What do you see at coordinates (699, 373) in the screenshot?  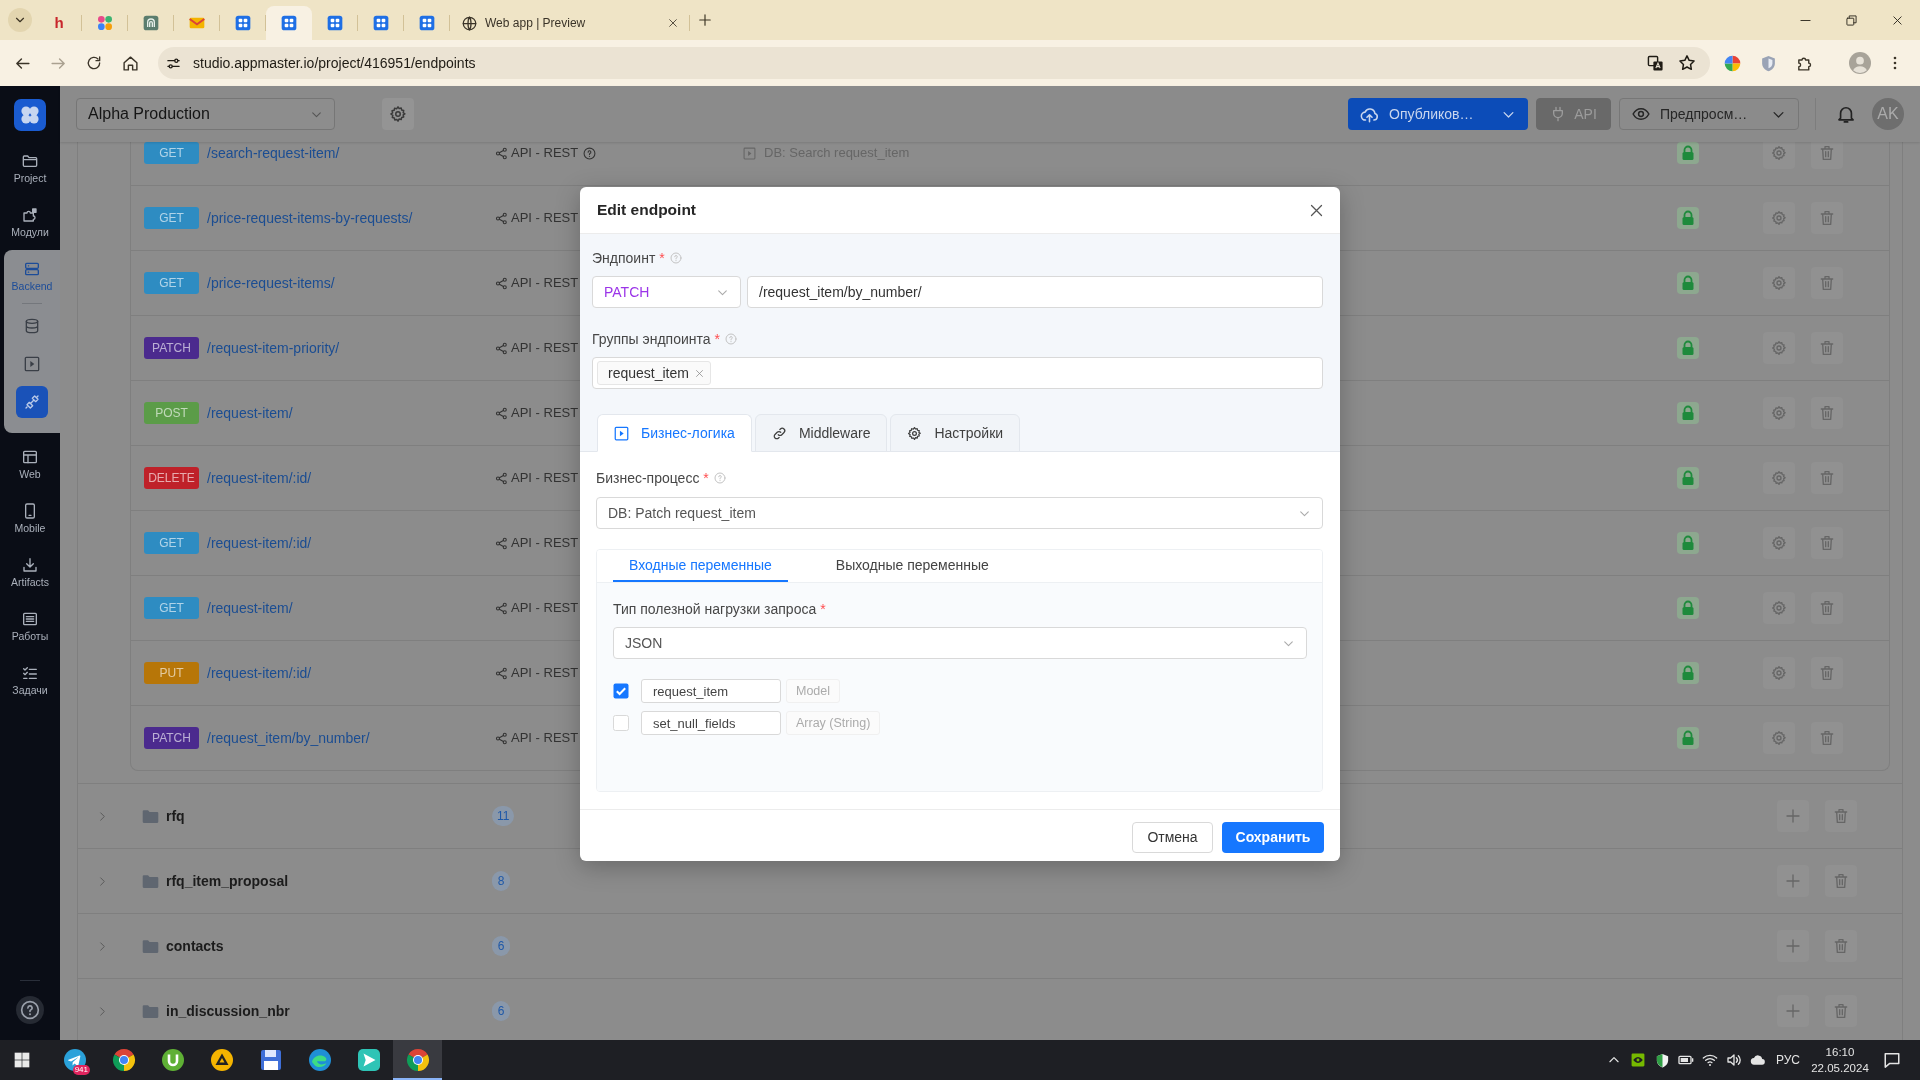 I see `remove-icon` at bounding box center [699, 373].